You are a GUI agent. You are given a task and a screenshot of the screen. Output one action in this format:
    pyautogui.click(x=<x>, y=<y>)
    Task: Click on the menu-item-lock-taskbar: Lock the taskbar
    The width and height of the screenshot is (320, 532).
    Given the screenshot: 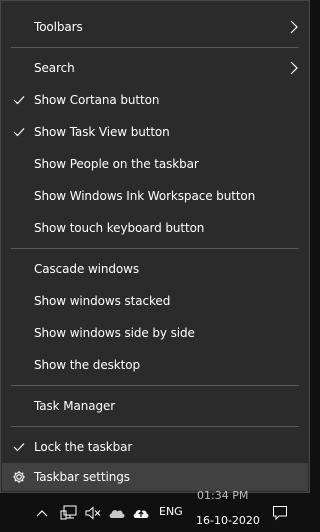 What is the action you would take?
    pyautogui.click(x=155, y=447)
    